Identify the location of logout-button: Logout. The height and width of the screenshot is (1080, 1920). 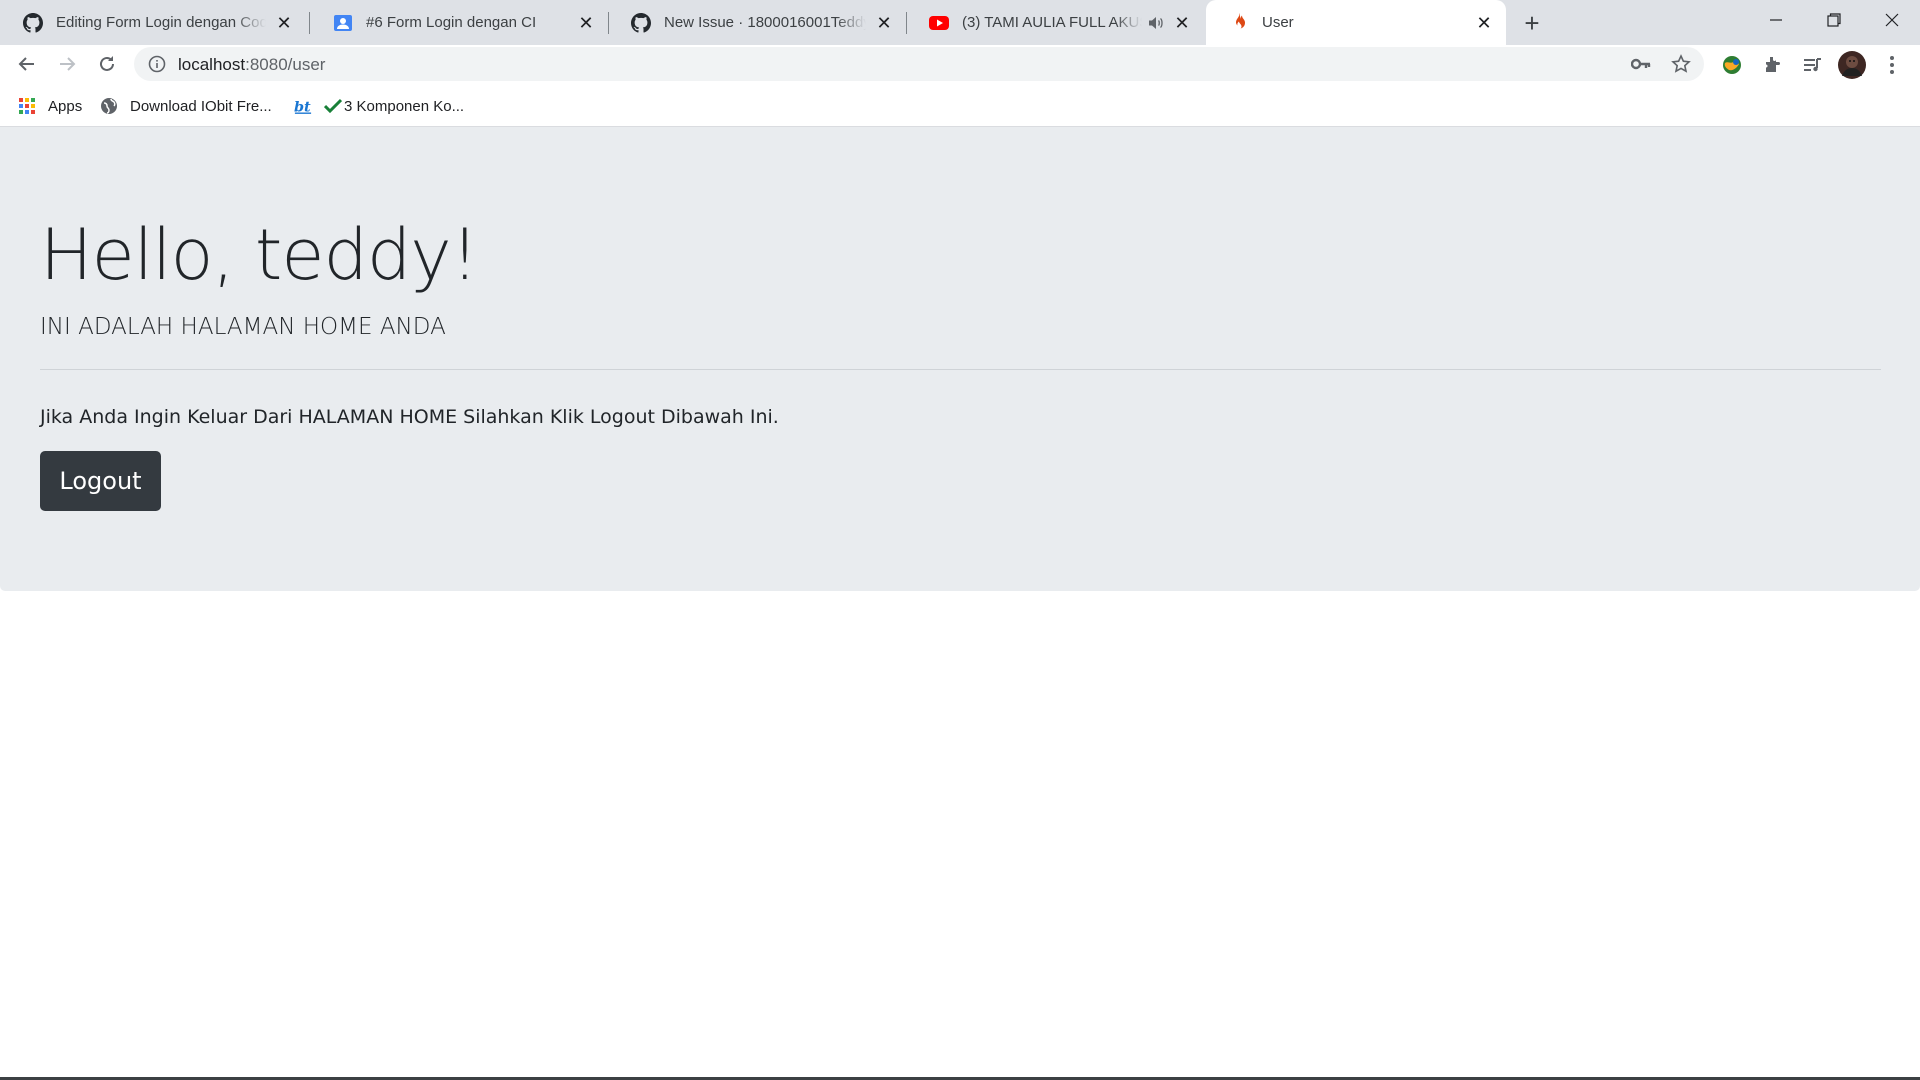
(100, 481).